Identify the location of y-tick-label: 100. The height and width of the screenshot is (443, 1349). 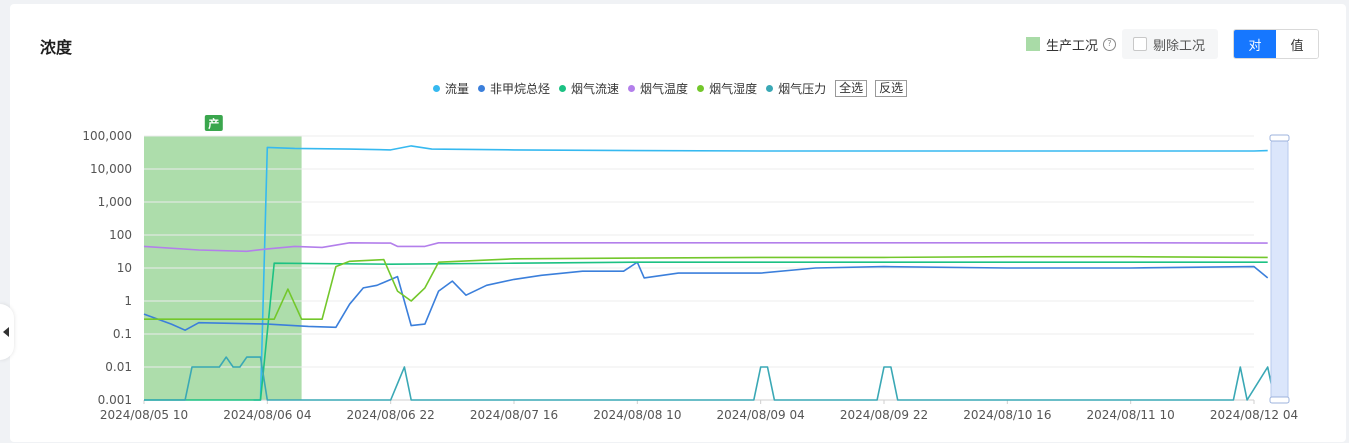
(120, 235).